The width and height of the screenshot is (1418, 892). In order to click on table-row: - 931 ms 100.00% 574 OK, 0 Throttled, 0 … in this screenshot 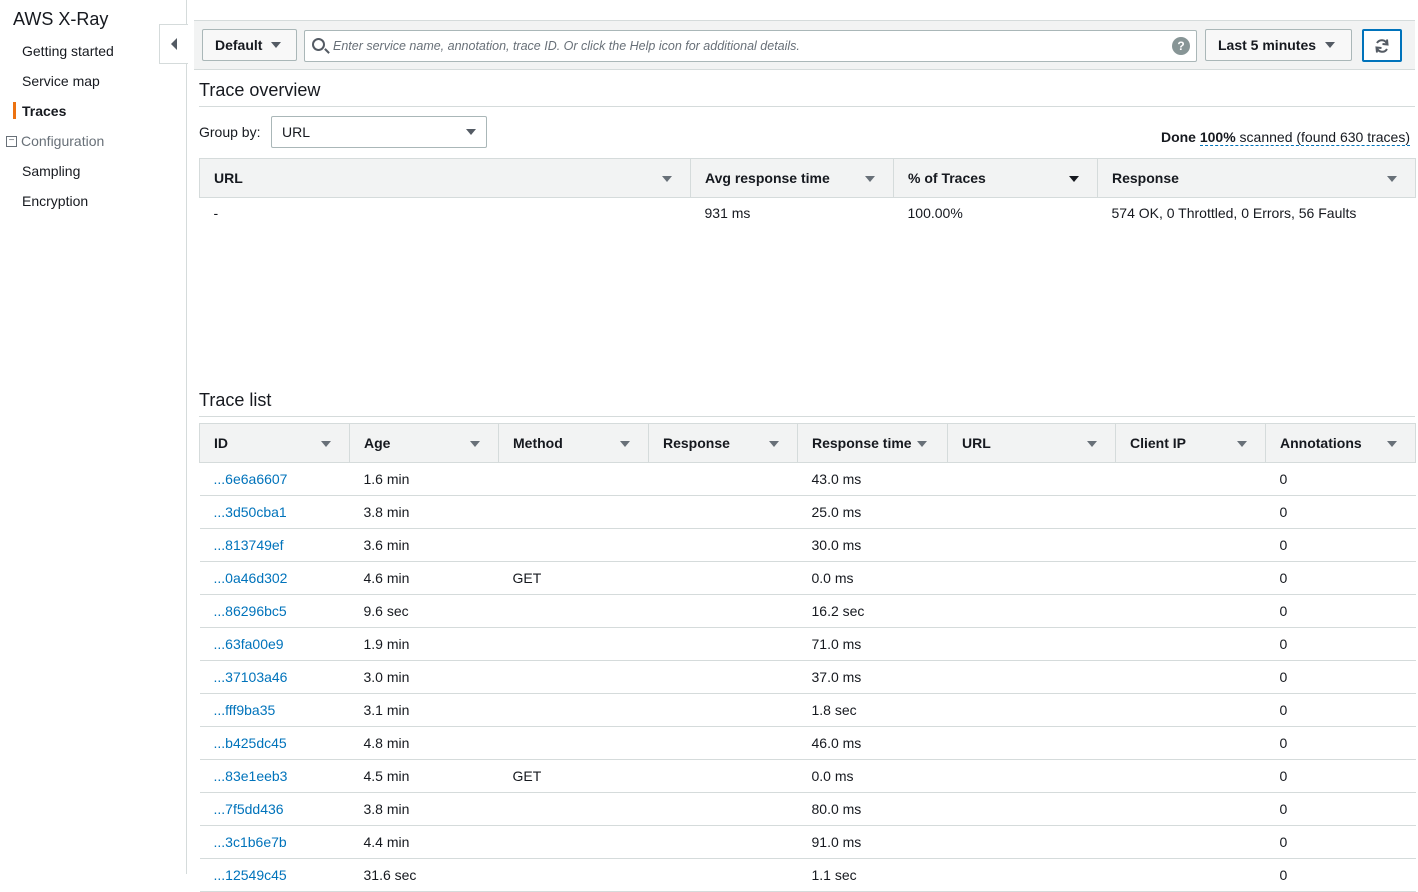, I will do `click(808, 213)`.